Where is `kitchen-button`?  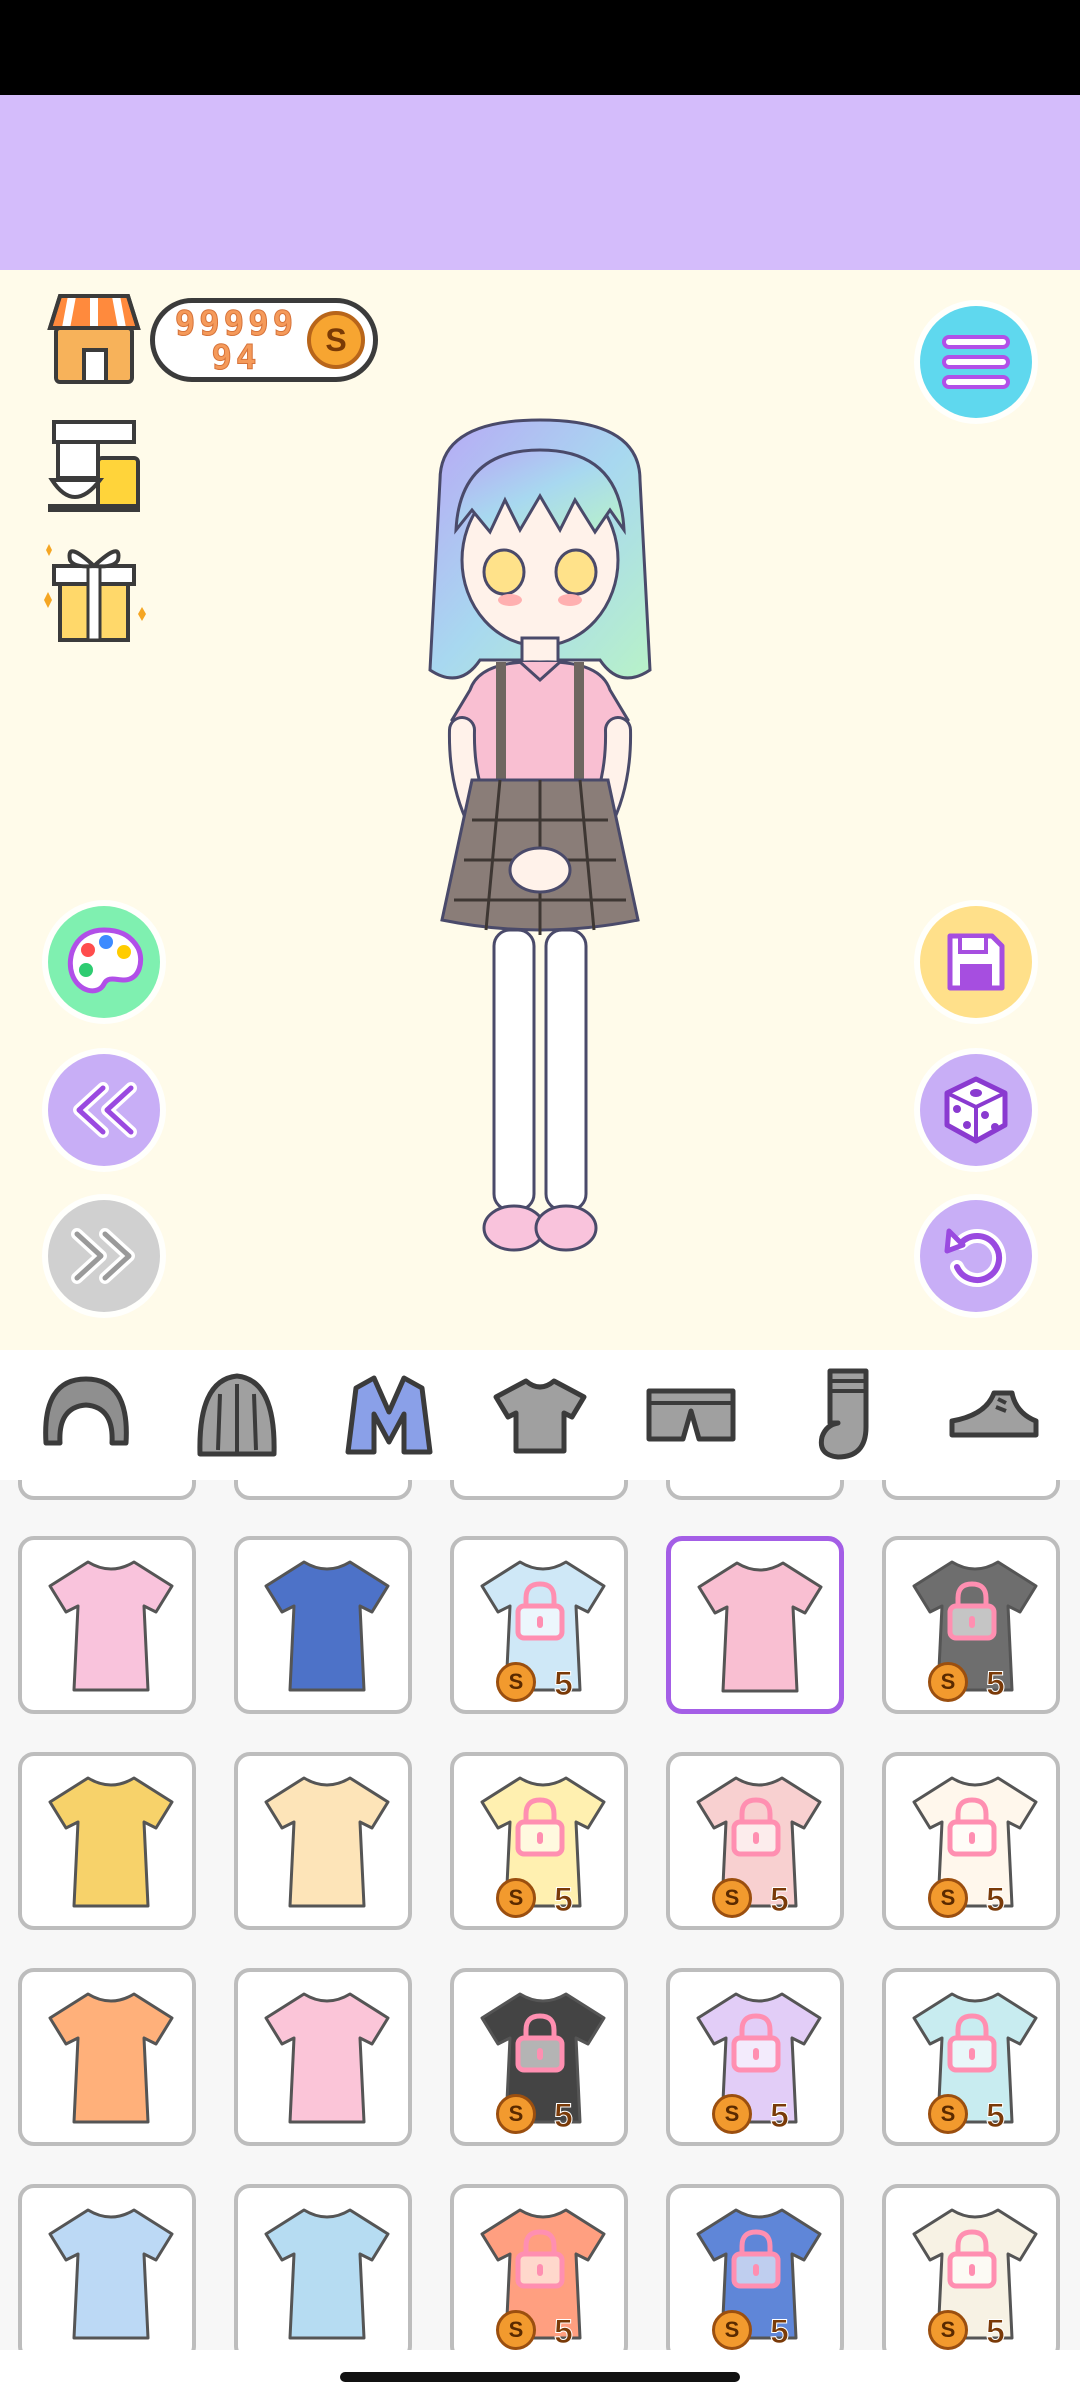 kitchen-button is located at coordinates (94, 468).